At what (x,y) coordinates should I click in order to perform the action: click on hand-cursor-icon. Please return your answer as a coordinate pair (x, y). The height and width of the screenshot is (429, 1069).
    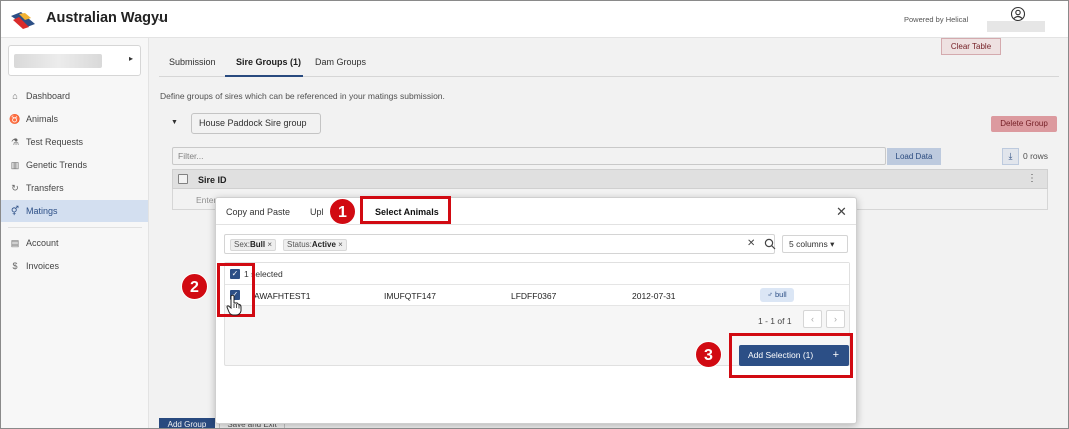
    Looking at the image, I should click on (234, 305).